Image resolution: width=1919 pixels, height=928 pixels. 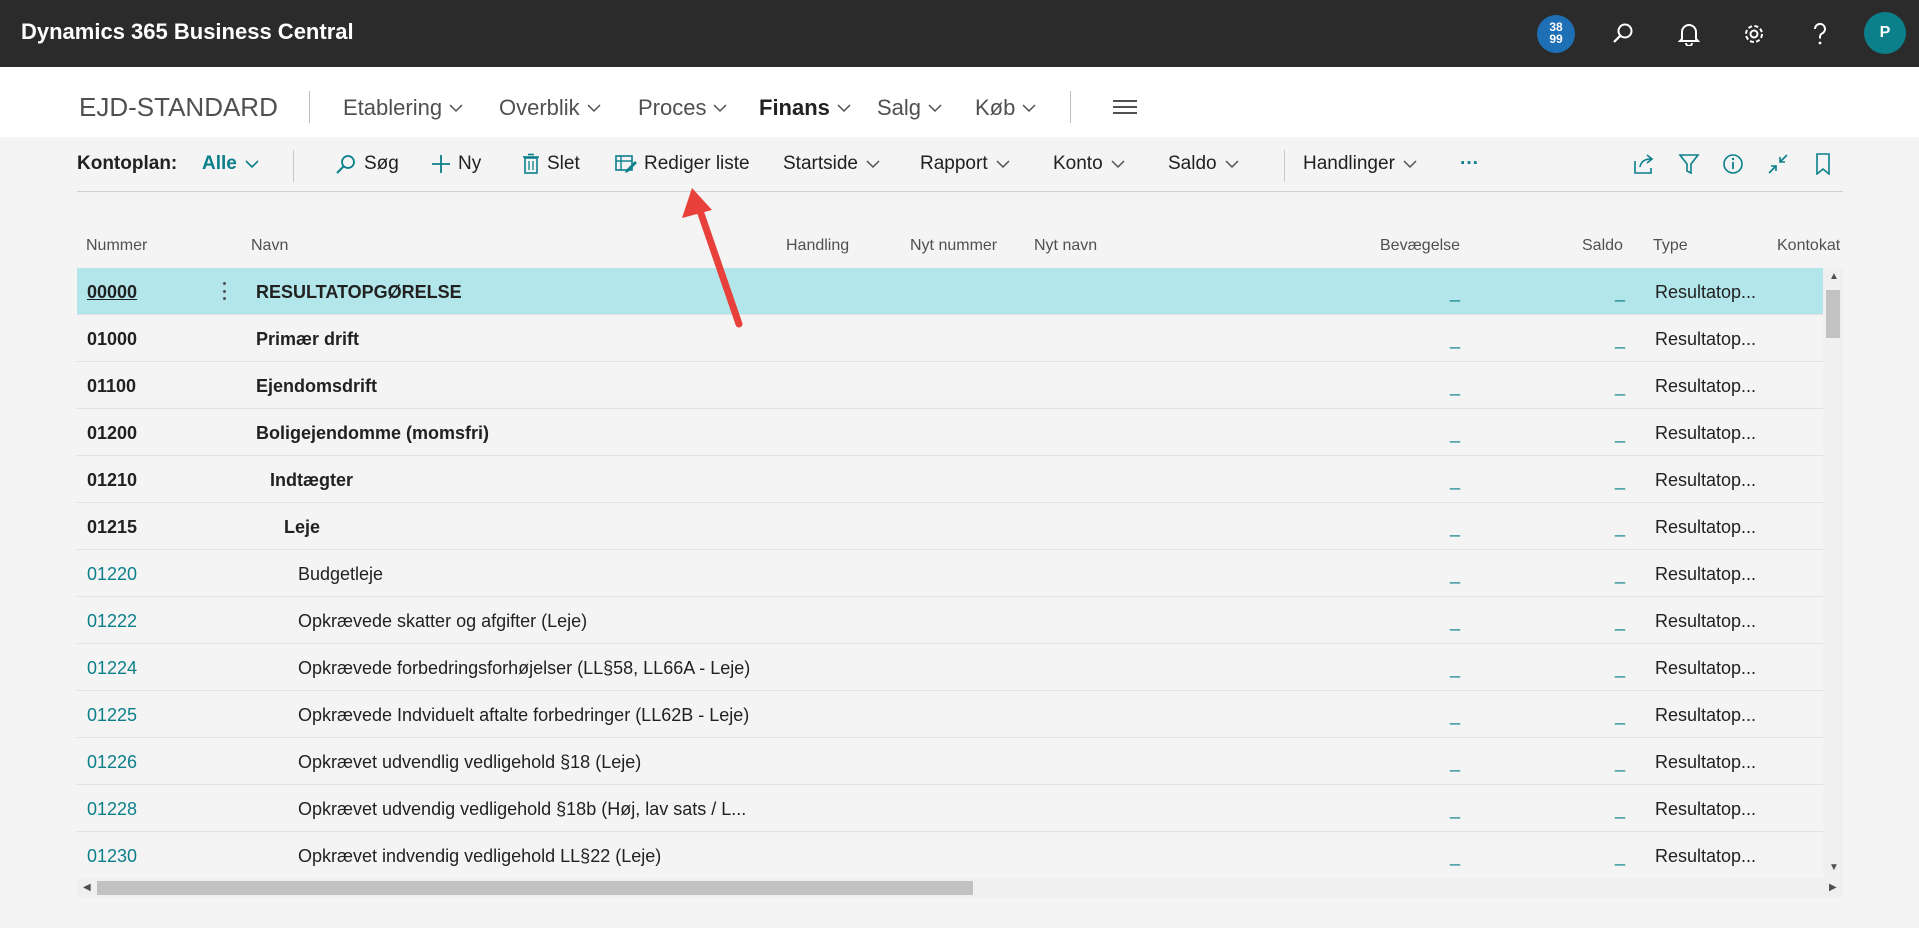 I want to click on account-number: 01100, so click(x=111, y=386).